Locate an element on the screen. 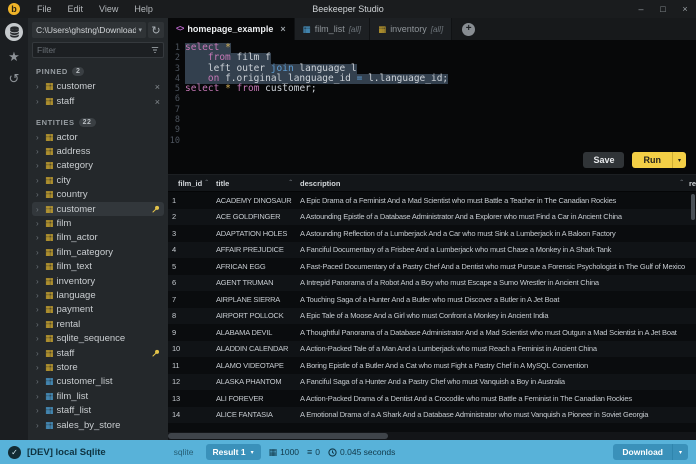  close-button: × is located at coordinates (685, 9).